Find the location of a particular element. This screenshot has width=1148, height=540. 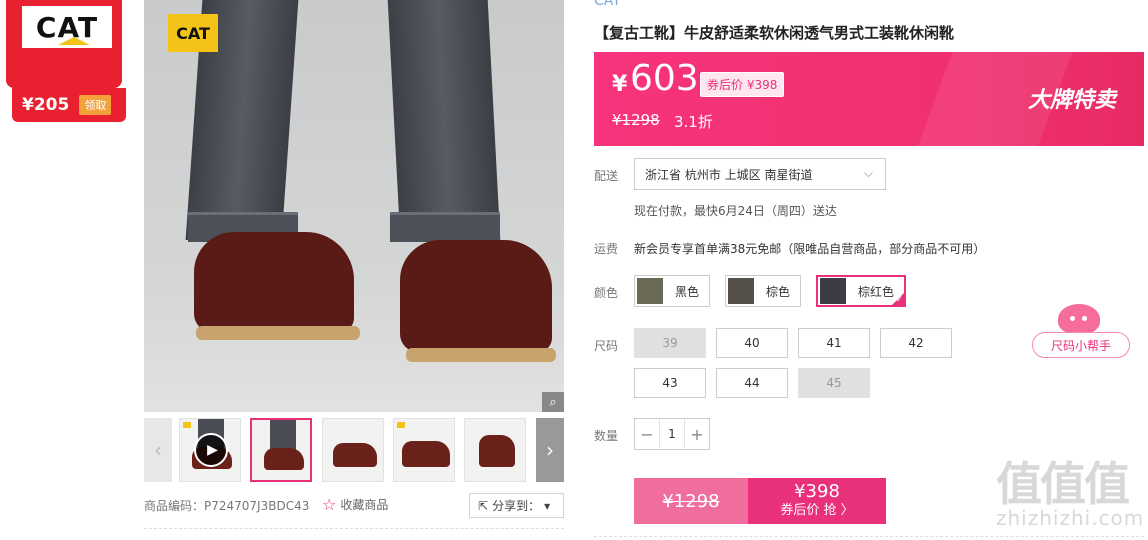

chevron-down-icon: ⌵ is located at coordinates (868, 173).